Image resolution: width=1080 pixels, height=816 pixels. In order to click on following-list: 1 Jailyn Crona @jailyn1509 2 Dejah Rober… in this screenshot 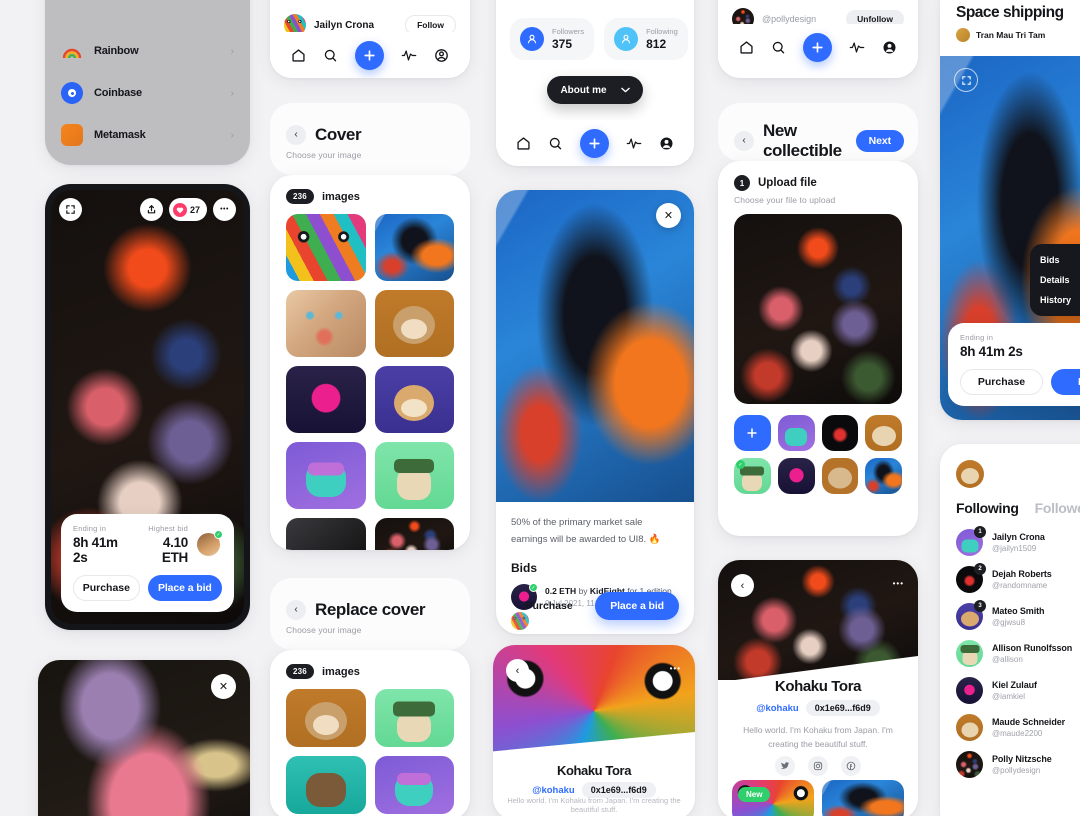, I will do `click(1010, 649)`.